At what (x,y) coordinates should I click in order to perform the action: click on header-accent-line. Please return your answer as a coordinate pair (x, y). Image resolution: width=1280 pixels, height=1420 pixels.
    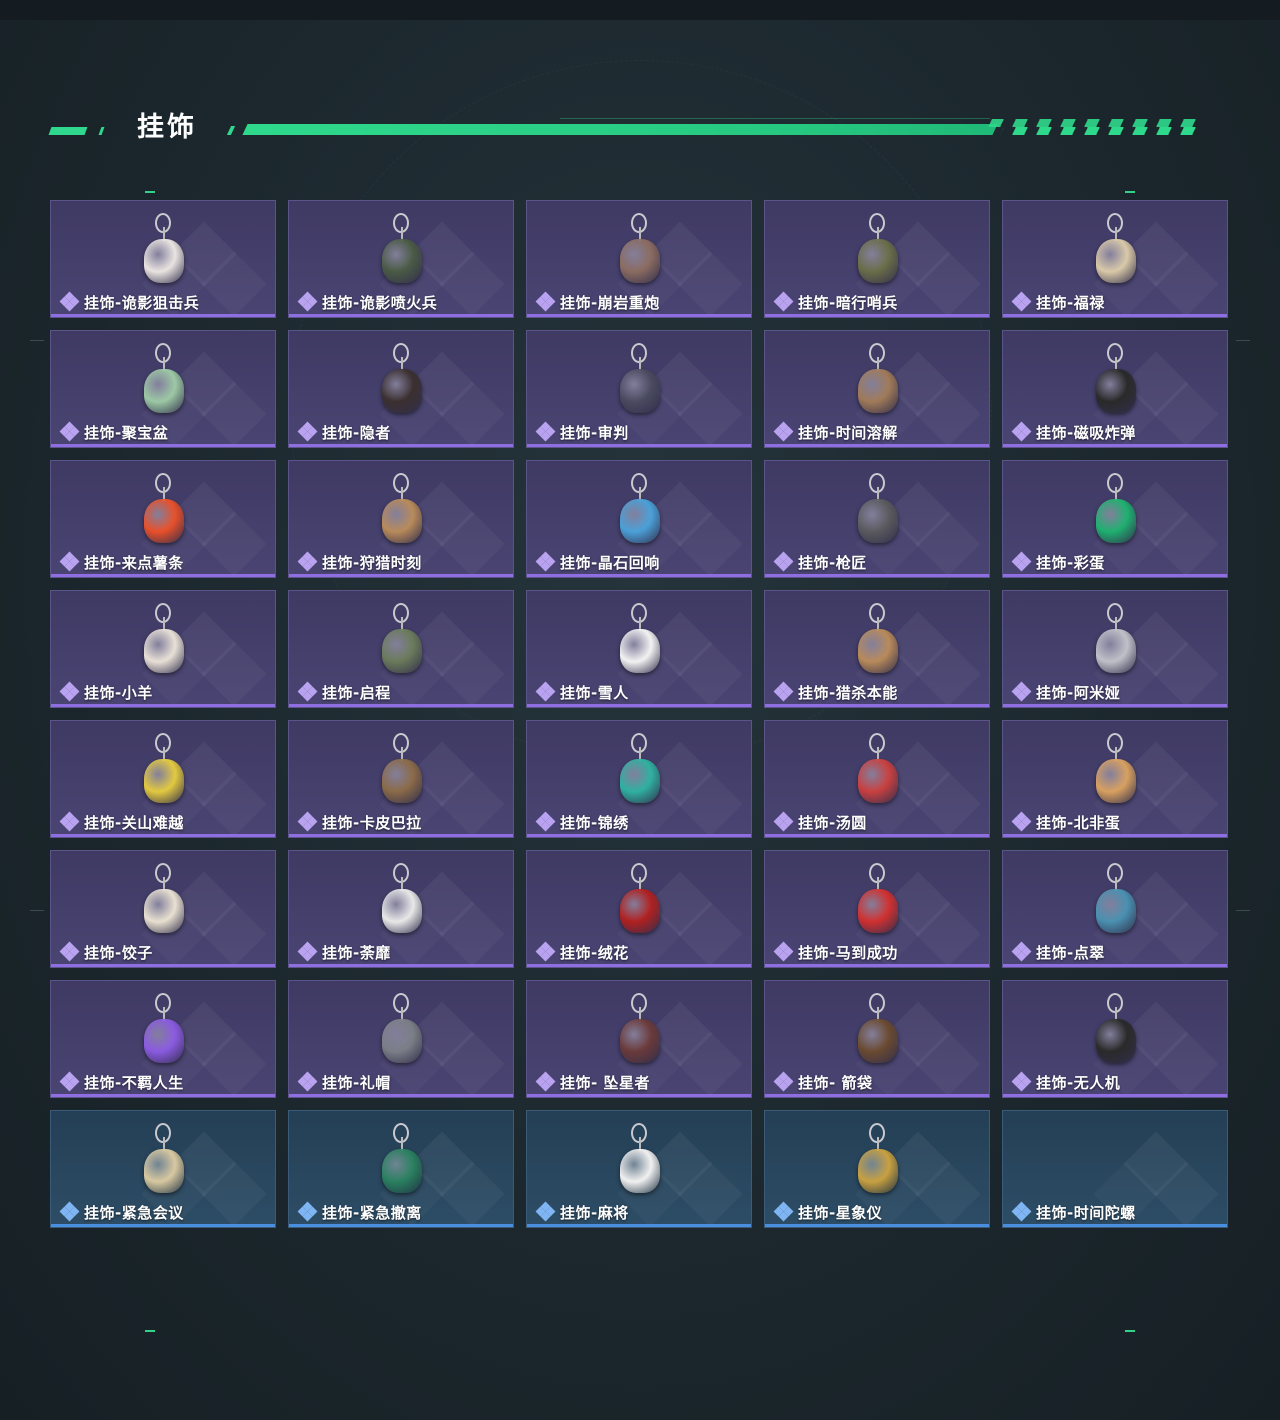
    Looking at the image, I should click on (620, 129).